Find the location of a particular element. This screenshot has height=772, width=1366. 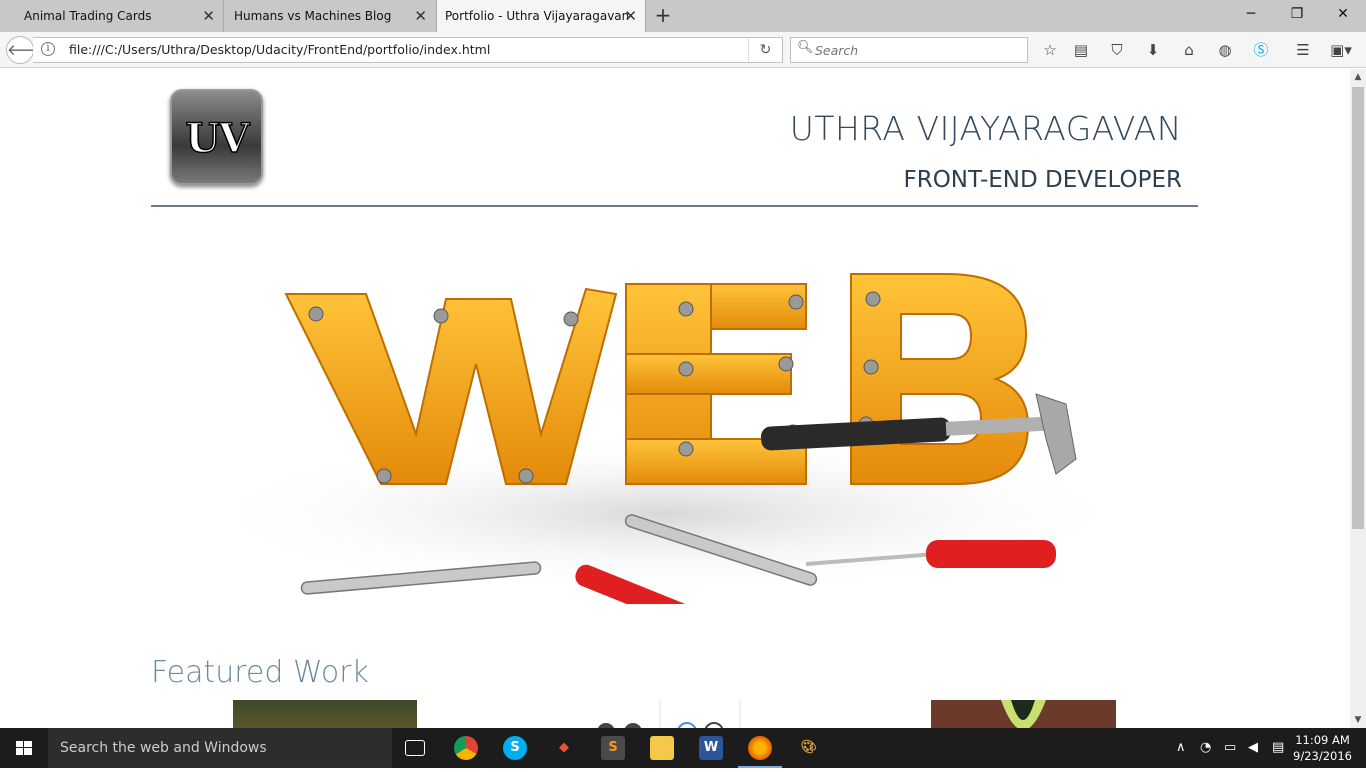

back-button: 🡐 is located at coordinates (26, 50).